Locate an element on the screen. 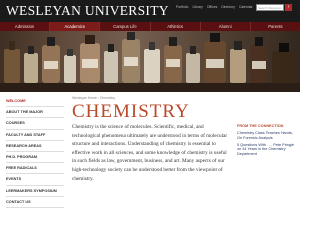  nav-item-alumni: Alumni is located at coordinates (226, 26).